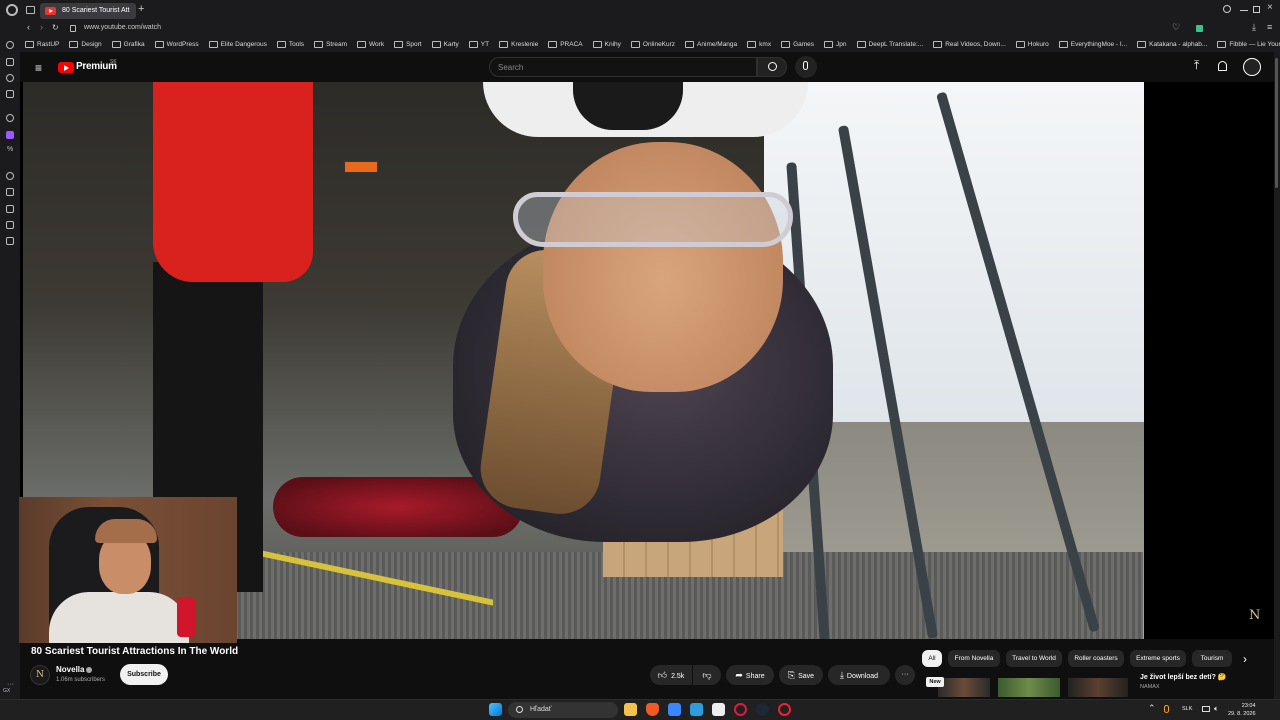 The image size is (1280, 720). I want to click on bookmark-item: Work, so click(370, 44).